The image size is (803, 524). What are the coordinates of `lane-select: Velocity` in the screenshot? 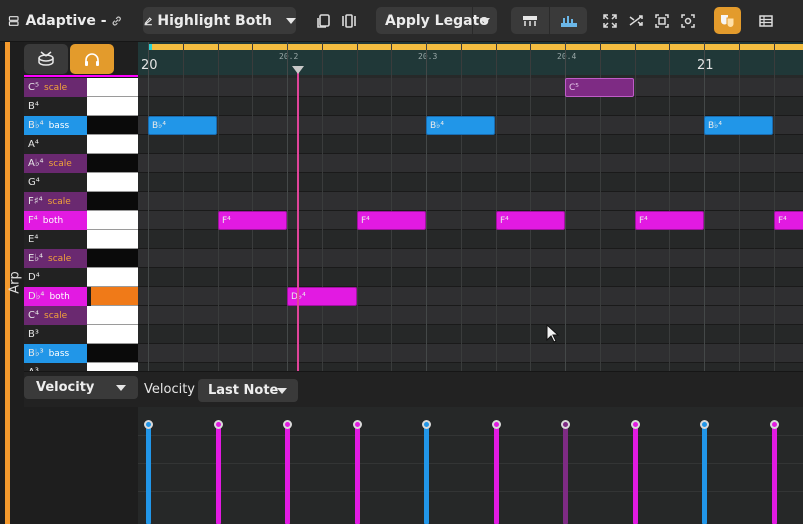 It's located at (81, 387).